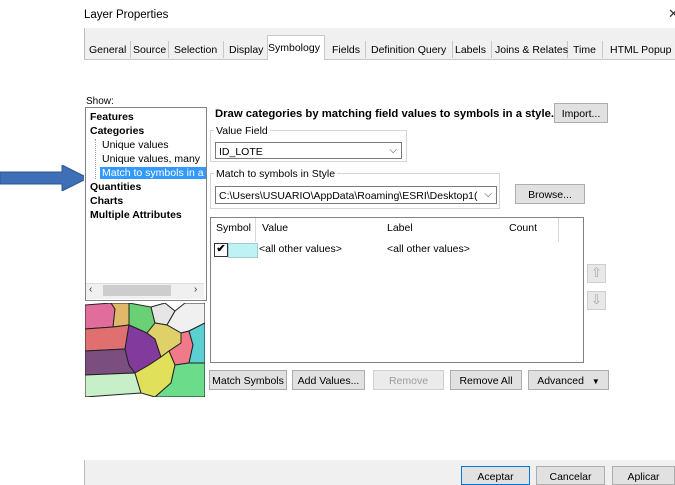 This screenshot has height=485, width=675. Describe the element at coordinates (199, 49) in the screenshot. I see `tab-selection: Selection` at that location.